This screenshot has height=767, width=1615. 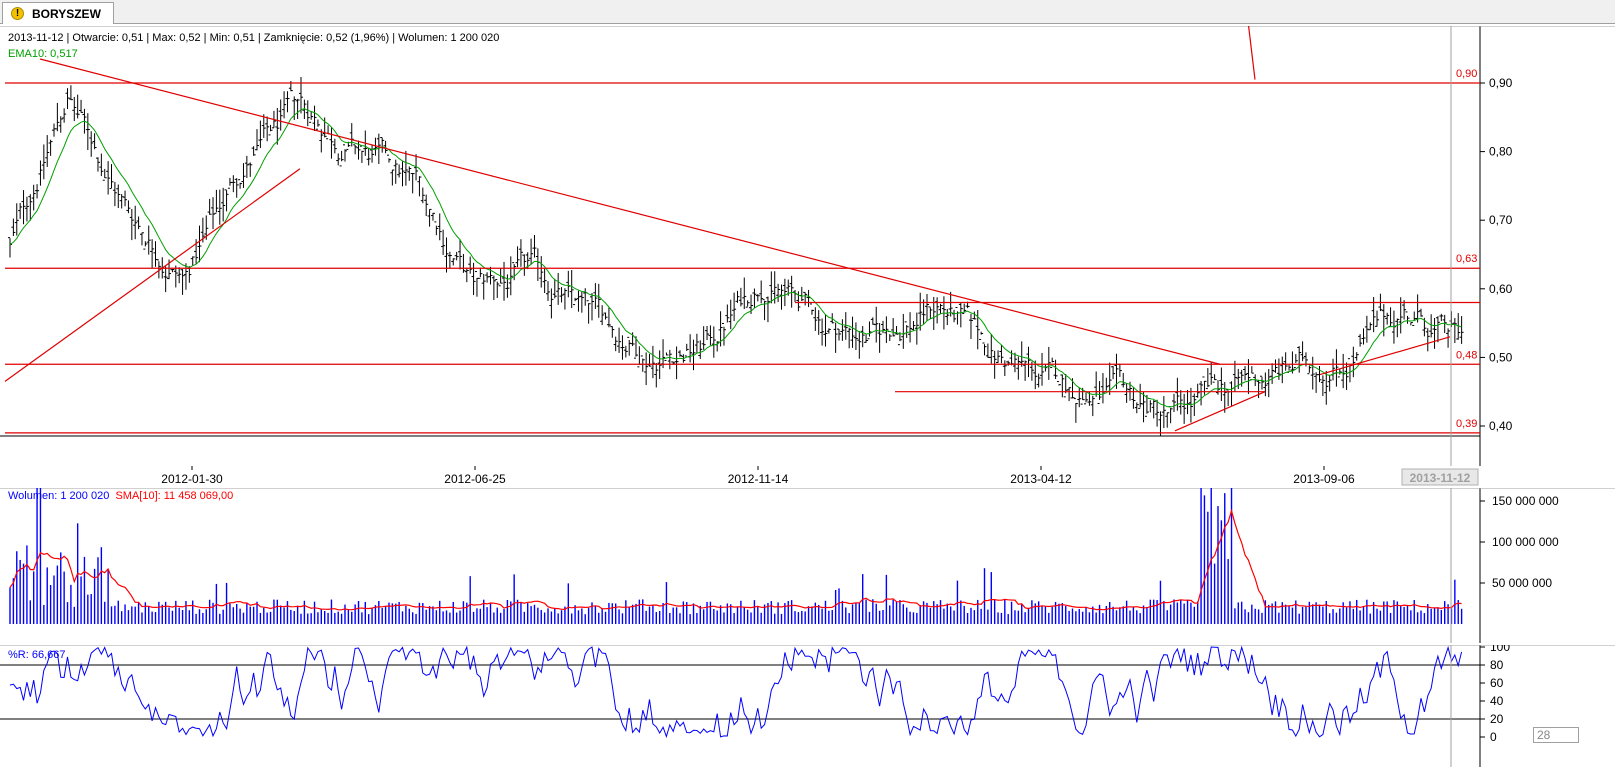 I want to click on wr-tick-label: 60, so click(x=1497, y=683).